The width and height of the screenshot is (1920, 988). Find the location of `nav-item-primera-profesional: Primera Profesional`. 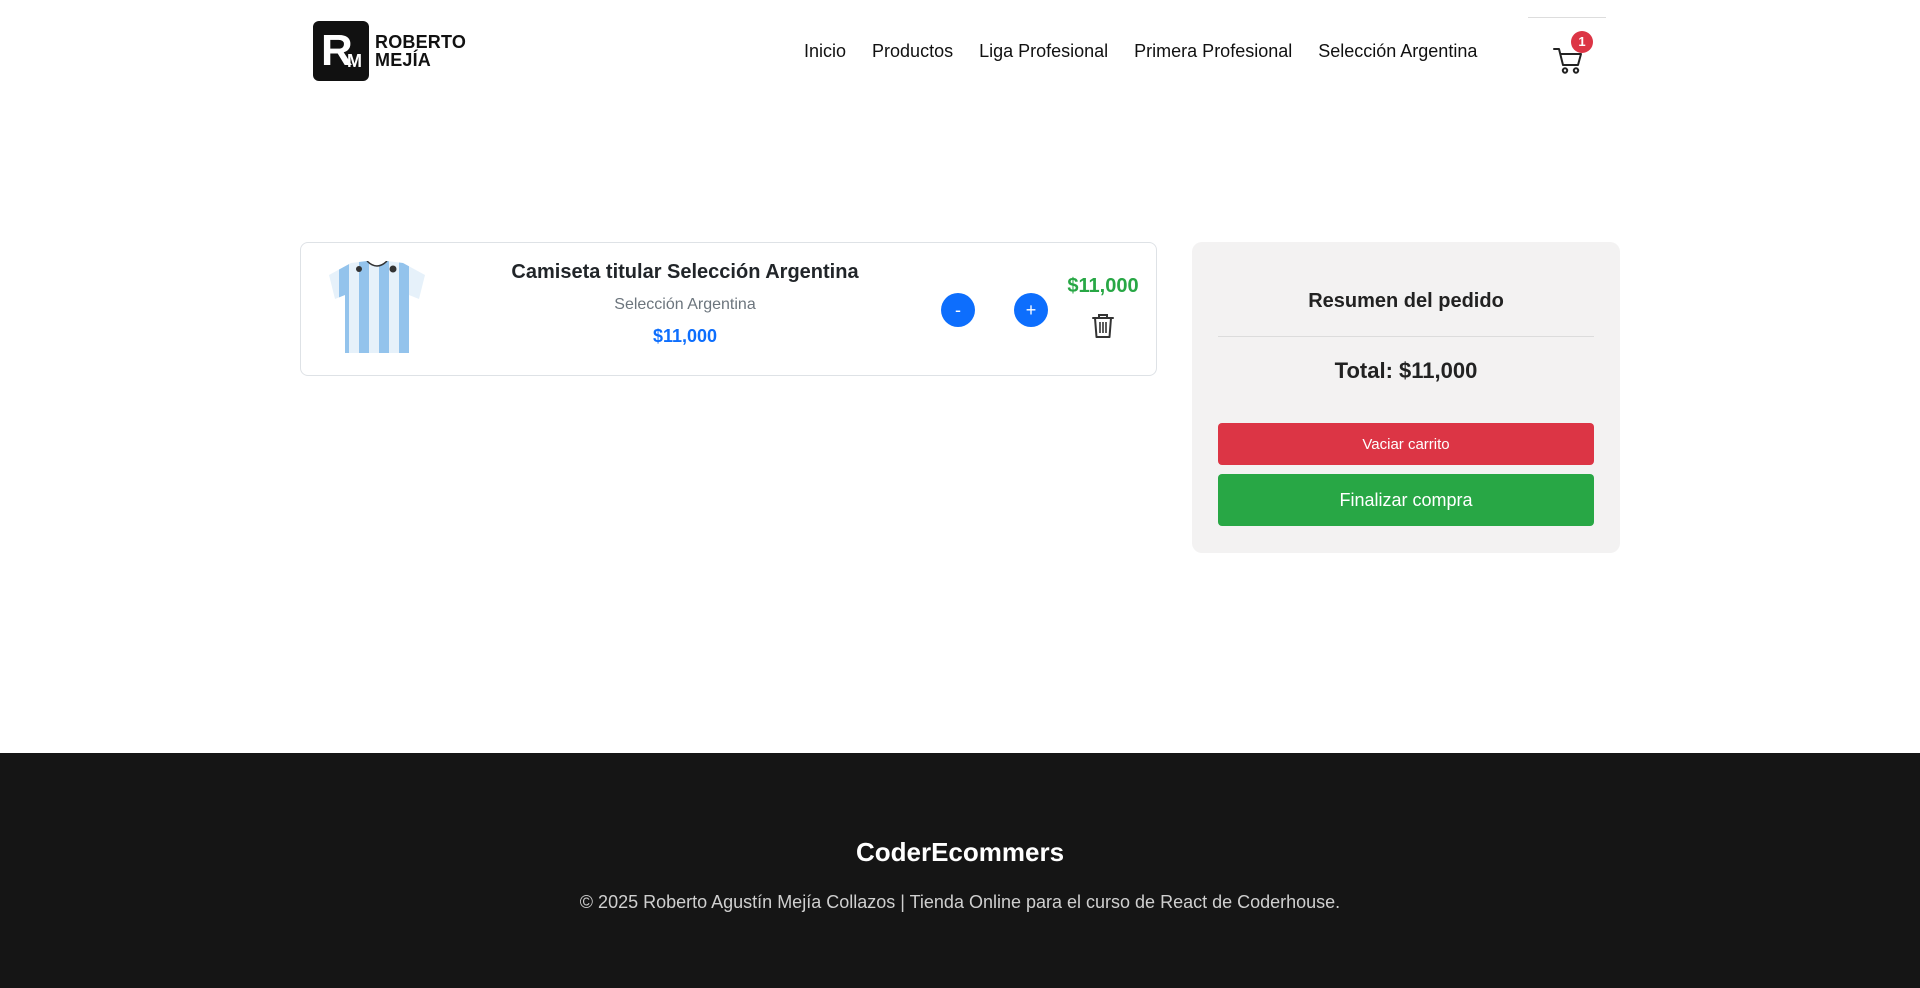

nav-item-primera-profesional: Primera Profesional is located at coordinates (1213, 51).